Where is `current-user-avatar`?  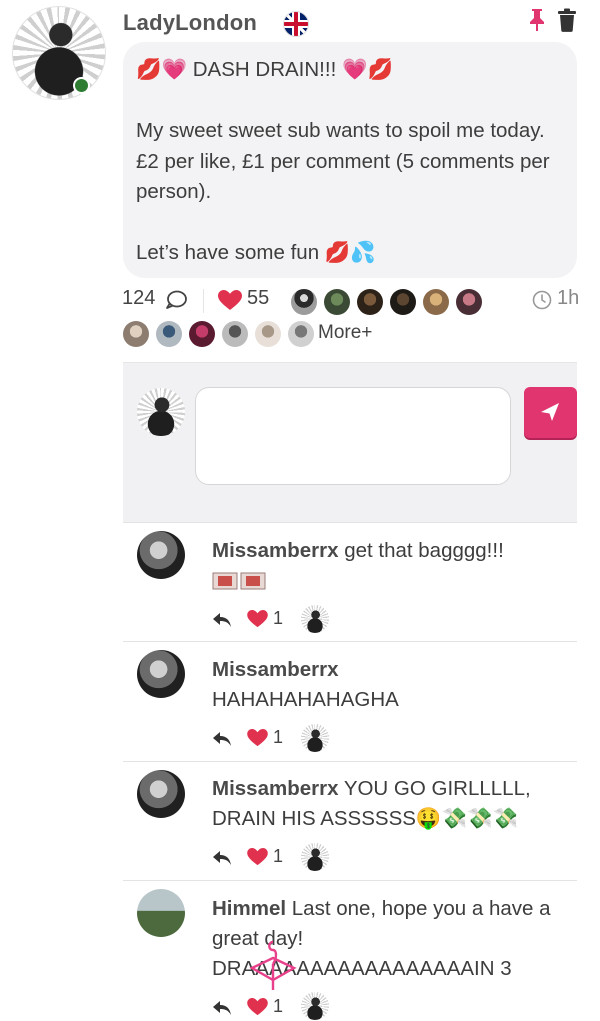
current-user-avatar is located at coordinates (161, 412).